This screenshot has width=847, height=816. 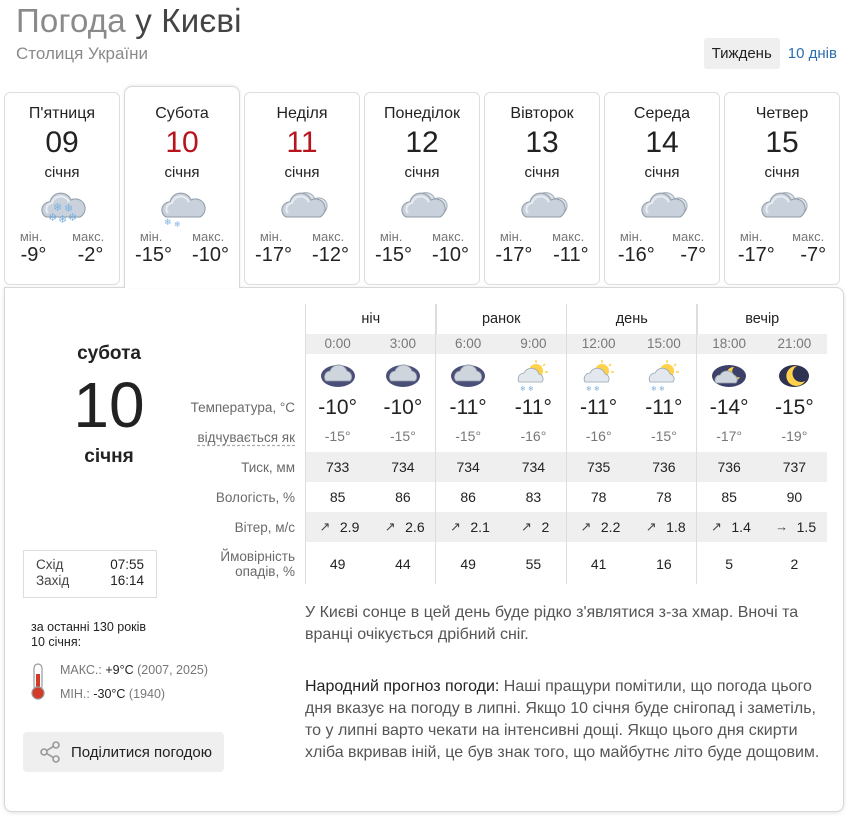 I want to click on wind-cell: ↗ 2.1, so click(x=468, y=527).